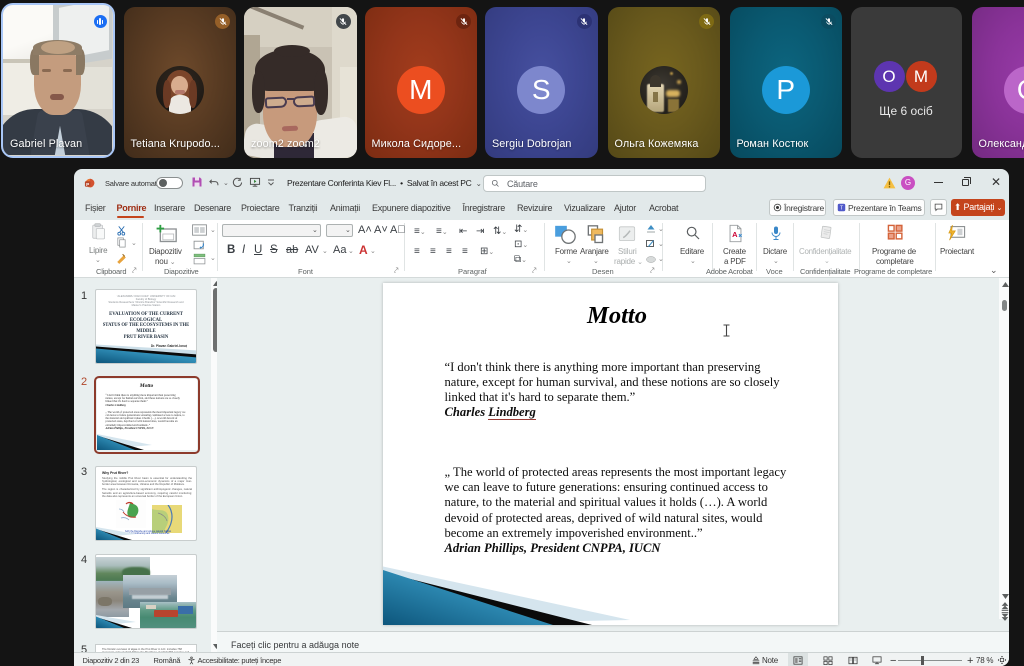  I want to click on svg-text: P, so click(87, 184).